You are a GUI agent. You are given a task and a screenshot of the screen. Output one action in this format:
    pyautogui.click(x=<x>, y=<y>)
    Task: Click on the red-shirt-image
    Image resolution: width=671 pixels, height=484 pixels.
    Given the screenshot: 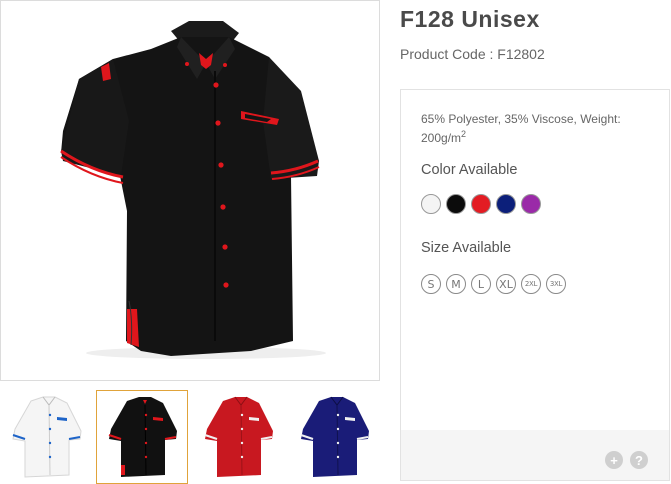 What is the action you would take?
    pyautogui.click(x=238, y=436)
    